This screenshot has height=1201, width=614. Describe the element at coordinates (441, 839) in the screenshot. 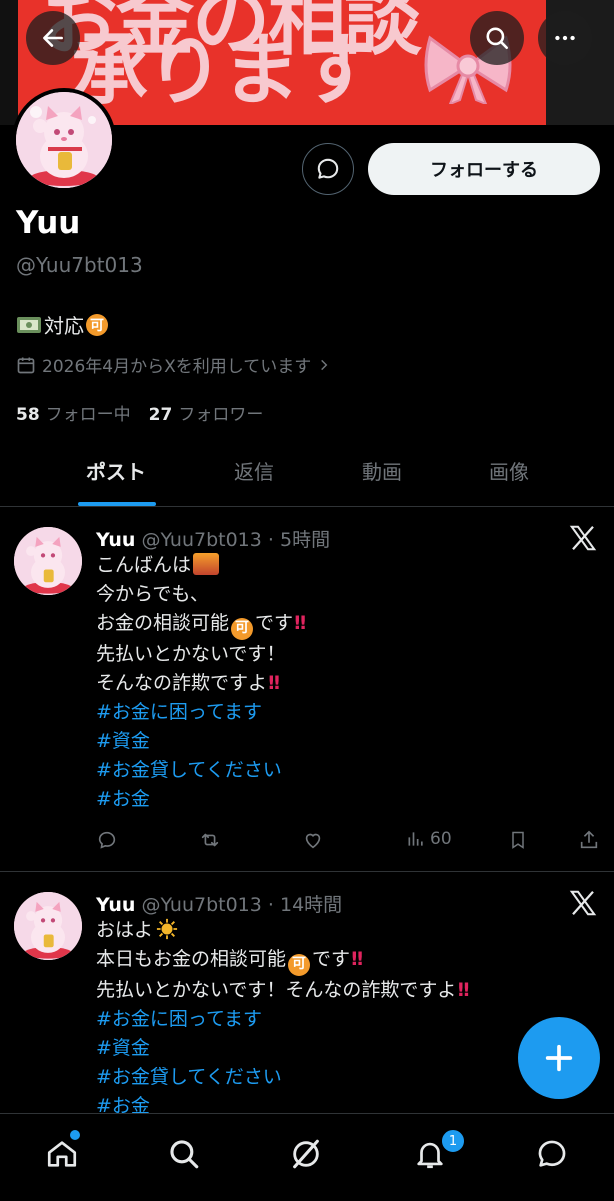

I see `views-count: 60` at that location.